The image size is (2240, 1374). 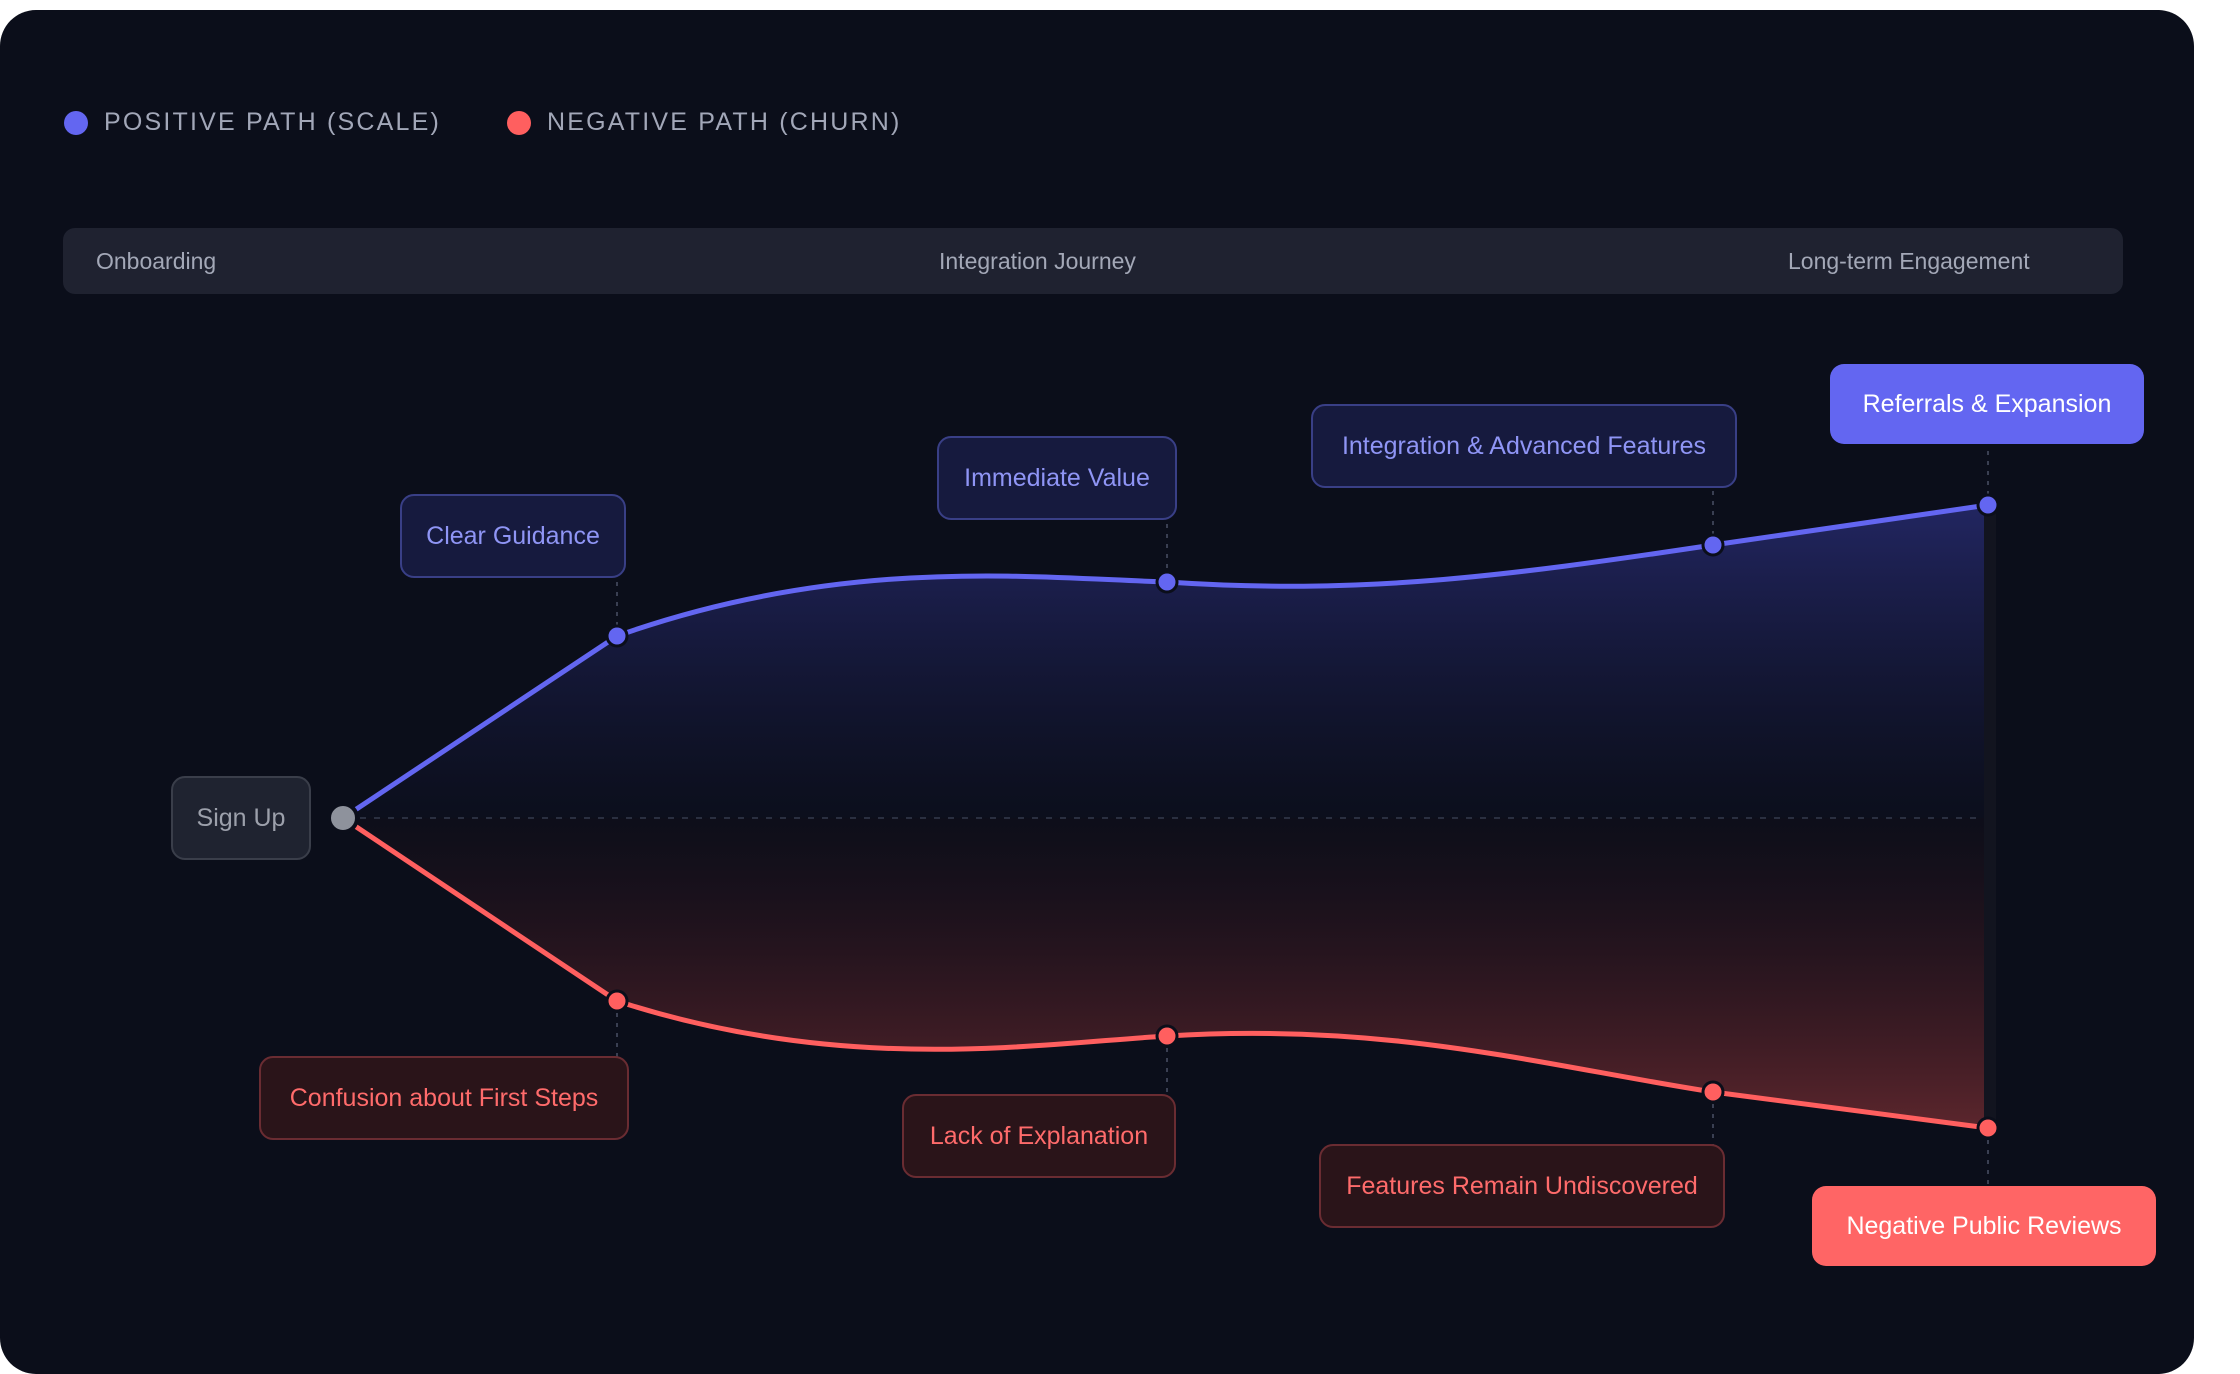 What do you see at coordinates (444, 1098) in the screenshot?
I see `node-confusion-first-steps: Confusion about First Steps` at bounding box center [444, 1098].